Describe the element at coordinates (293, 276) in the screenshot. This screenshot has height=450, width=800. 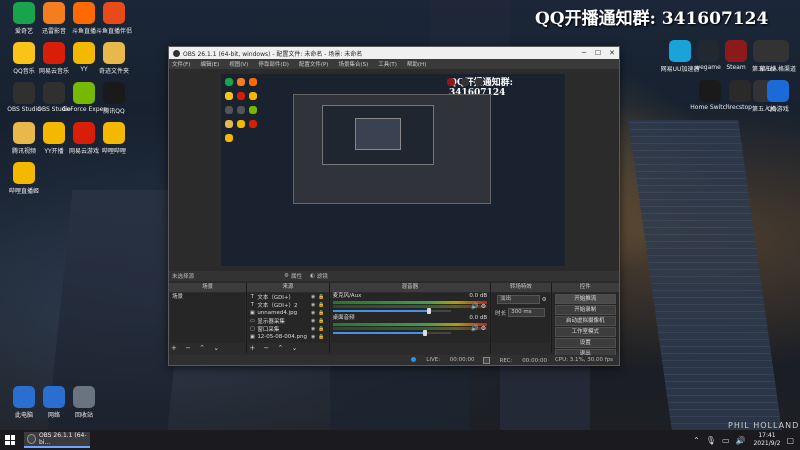
I see `properties-button: ⚙ 属性` at that location.